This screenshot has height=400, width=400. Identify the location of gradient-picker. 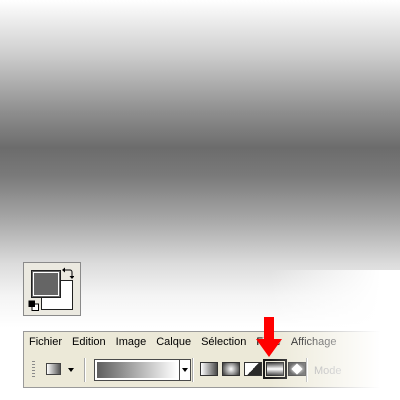
(137, 370).